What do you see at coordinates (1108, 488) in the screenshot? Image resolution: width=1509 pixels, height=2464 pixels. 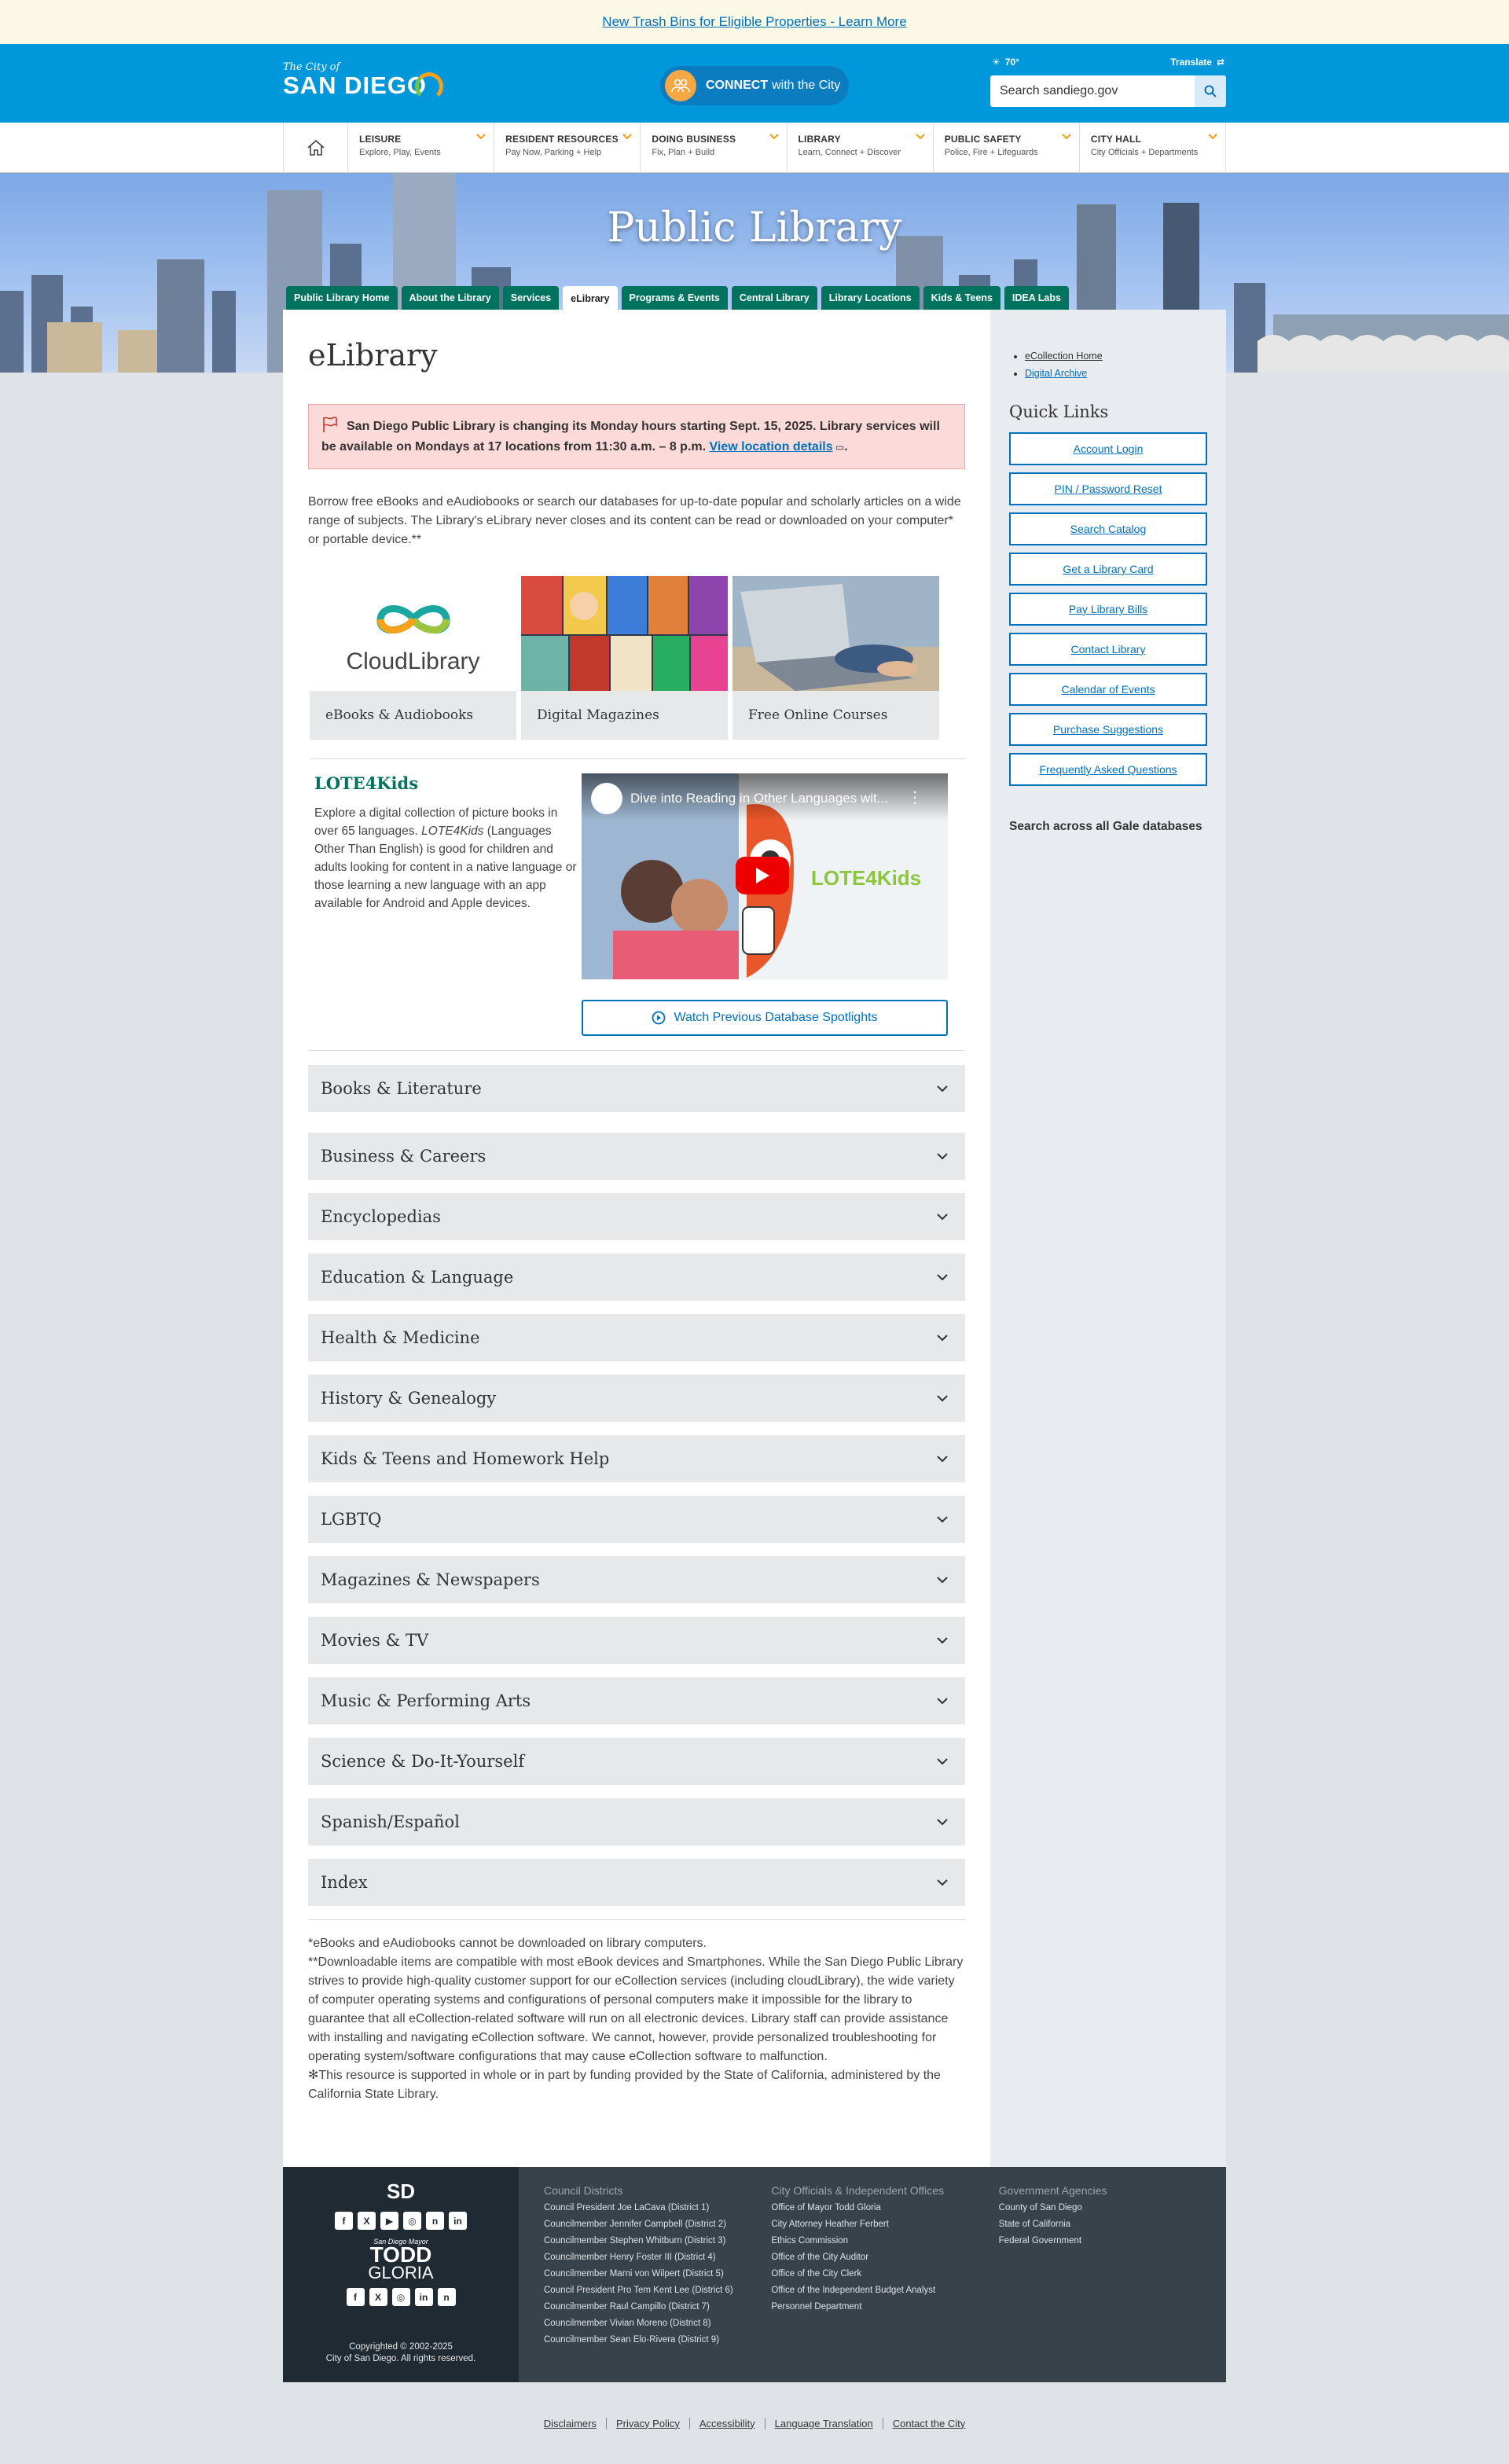 I see `quick-link-pin-reset: PIN / Password Reset` at bounding box center [1108, 488].